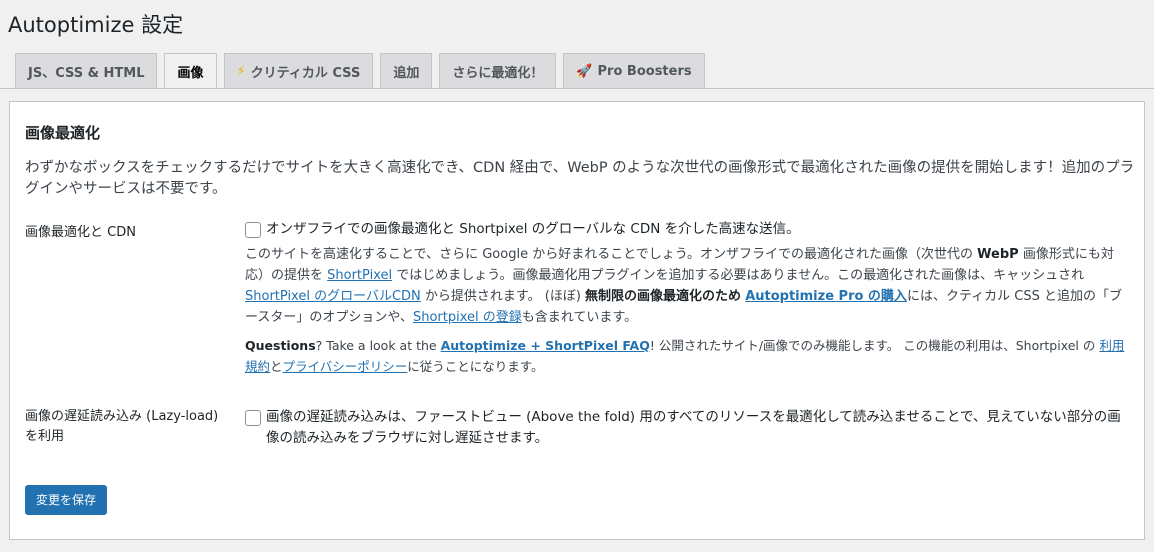  Describe the element at coordinates (66, 500) in the screenshot. I see `save-changes-button: 変更を保存` at that location.